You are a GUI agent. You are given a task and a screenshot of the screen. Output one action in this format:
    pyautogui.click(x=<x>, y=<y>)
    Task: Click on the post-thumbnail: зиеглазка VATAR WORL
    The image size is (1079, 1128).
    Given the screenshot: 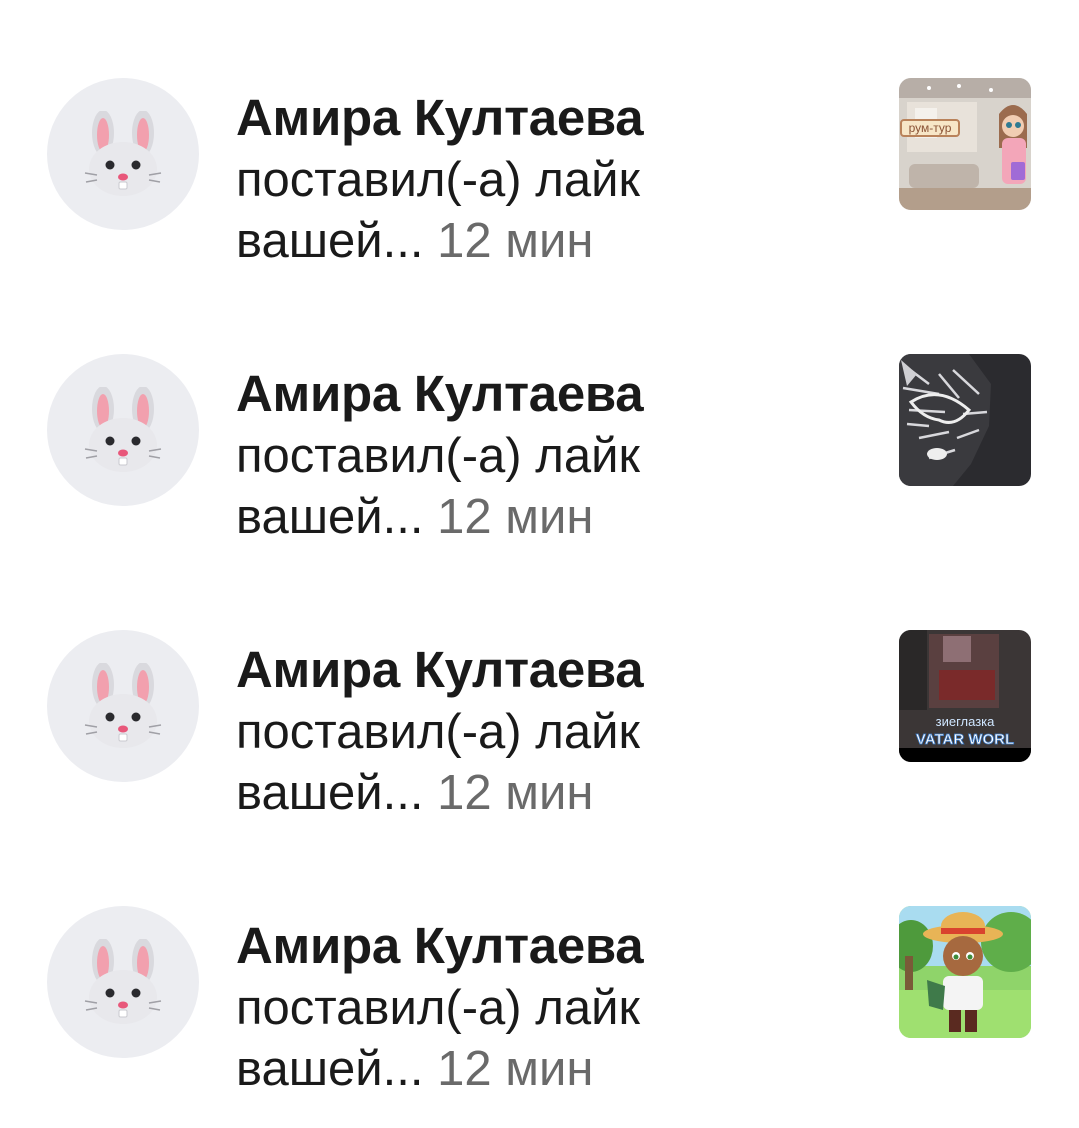 What is the action you would take?
    pyautogui.click(x=965, y=696)
    